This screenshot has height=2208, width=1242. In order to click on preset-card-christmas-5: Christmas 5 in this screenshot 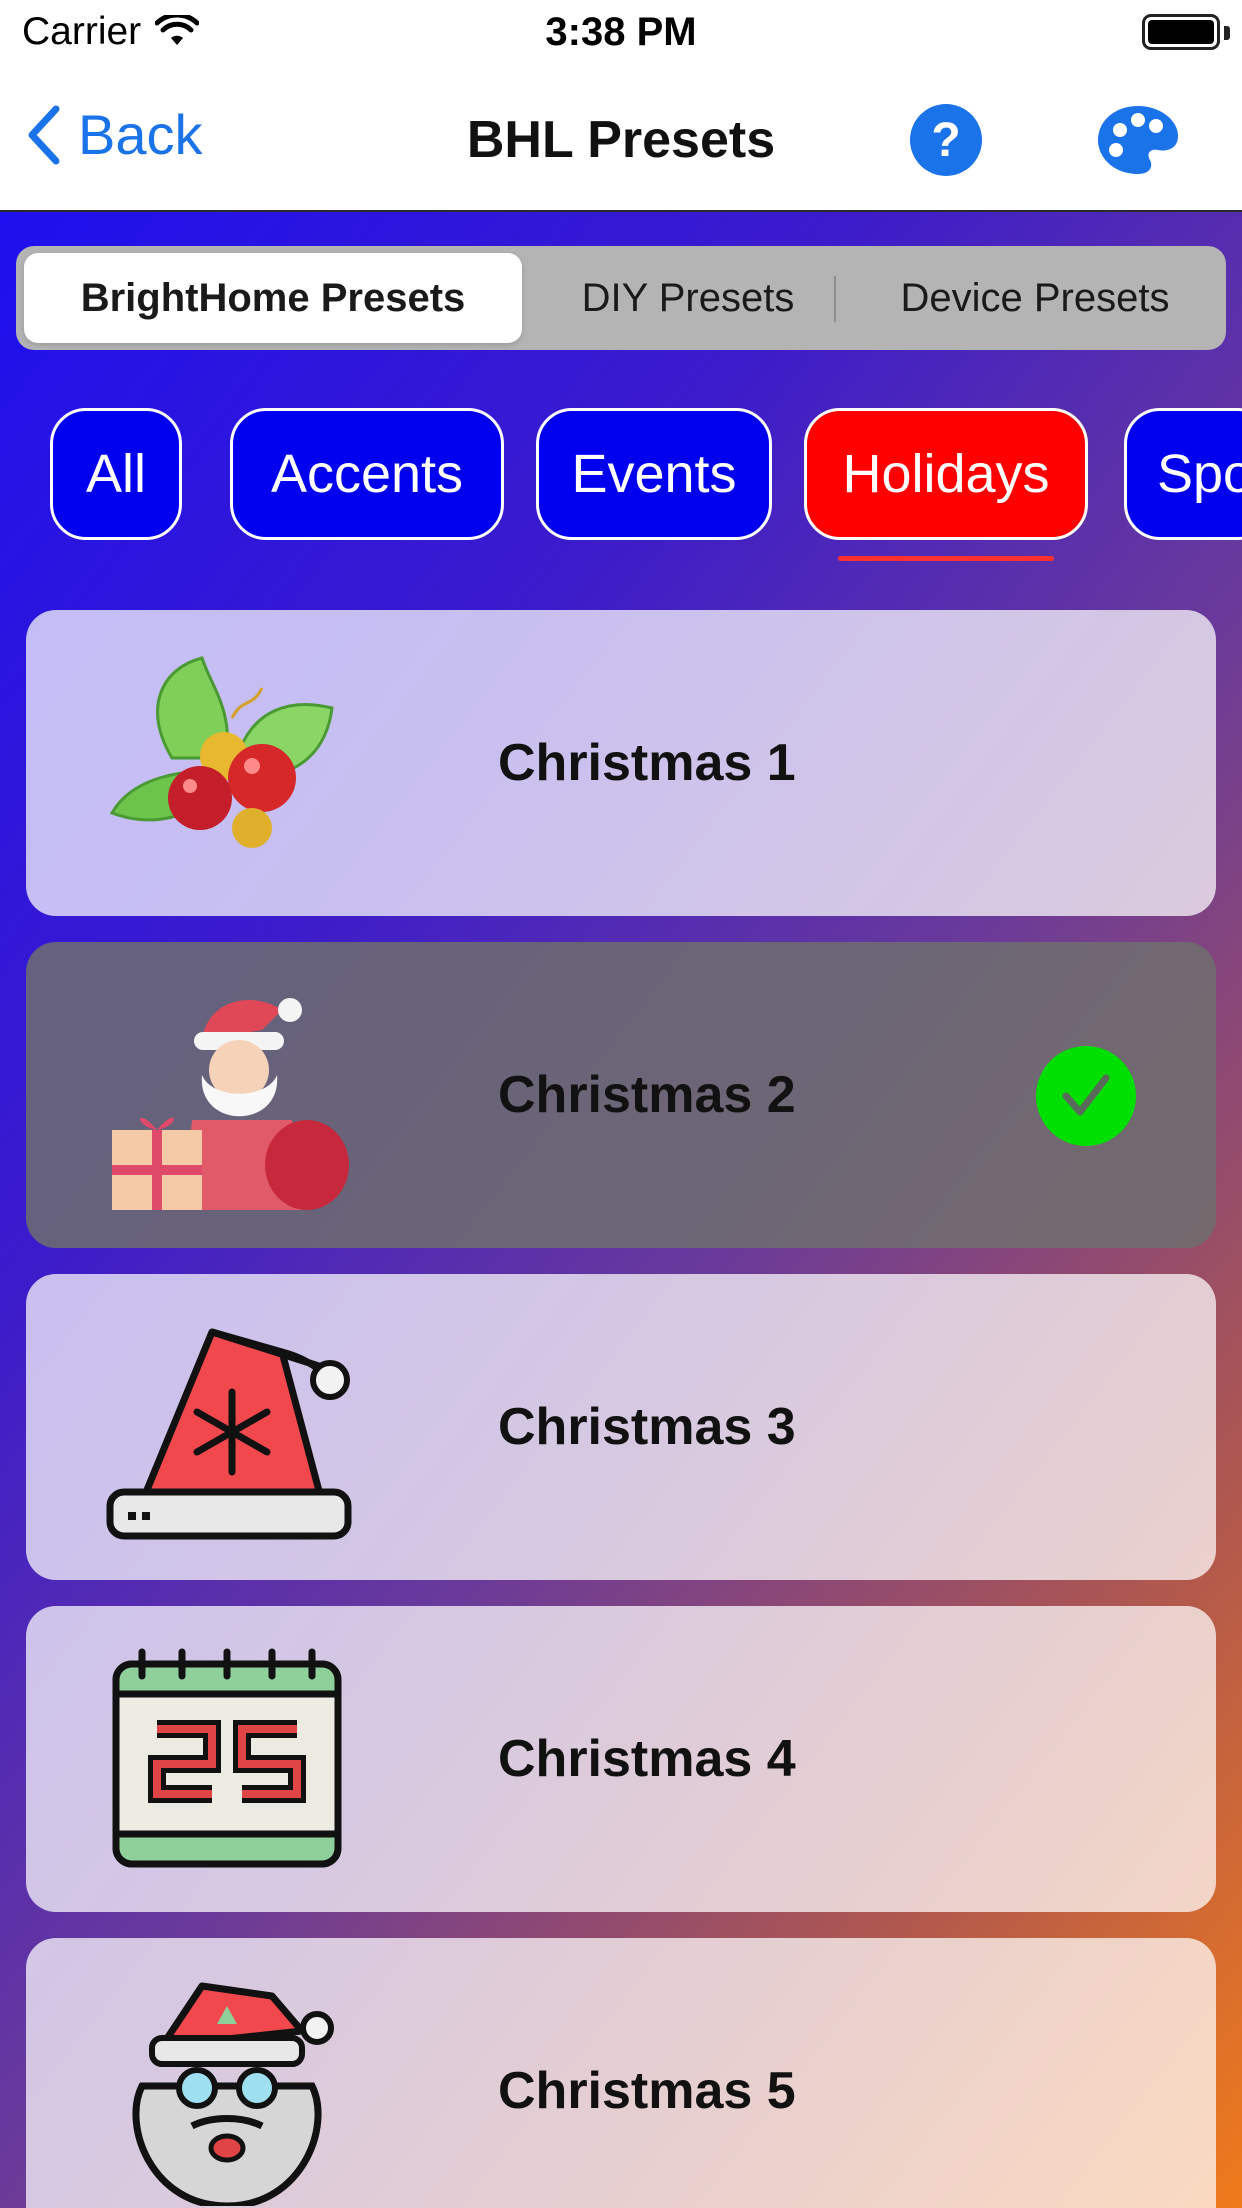, I will do `click(621, 2073)`.